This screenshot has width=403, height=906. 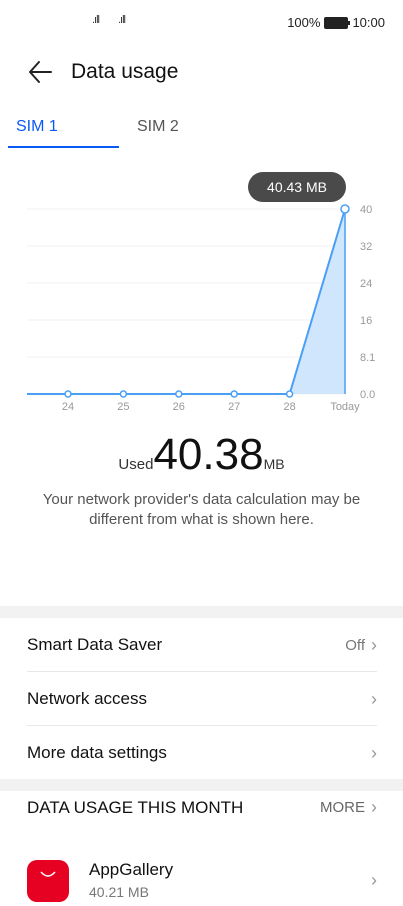 What do you see at coordinates (125, 71) in the screenshot?
I see `page-title: Data usage` at bounding box center [125, 71].